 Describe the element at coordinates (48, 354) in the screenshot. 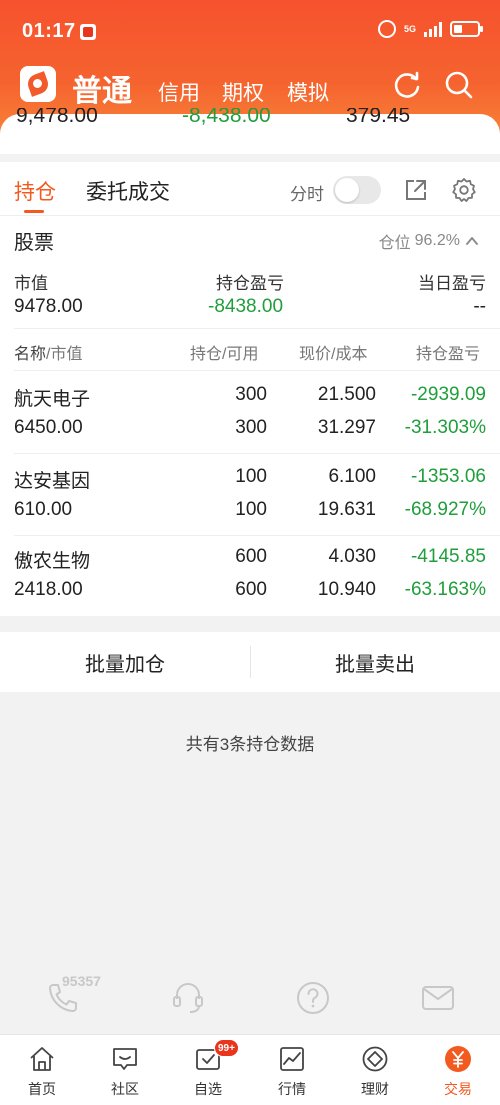

I see `column-header-name: 名称/市值` at that location.